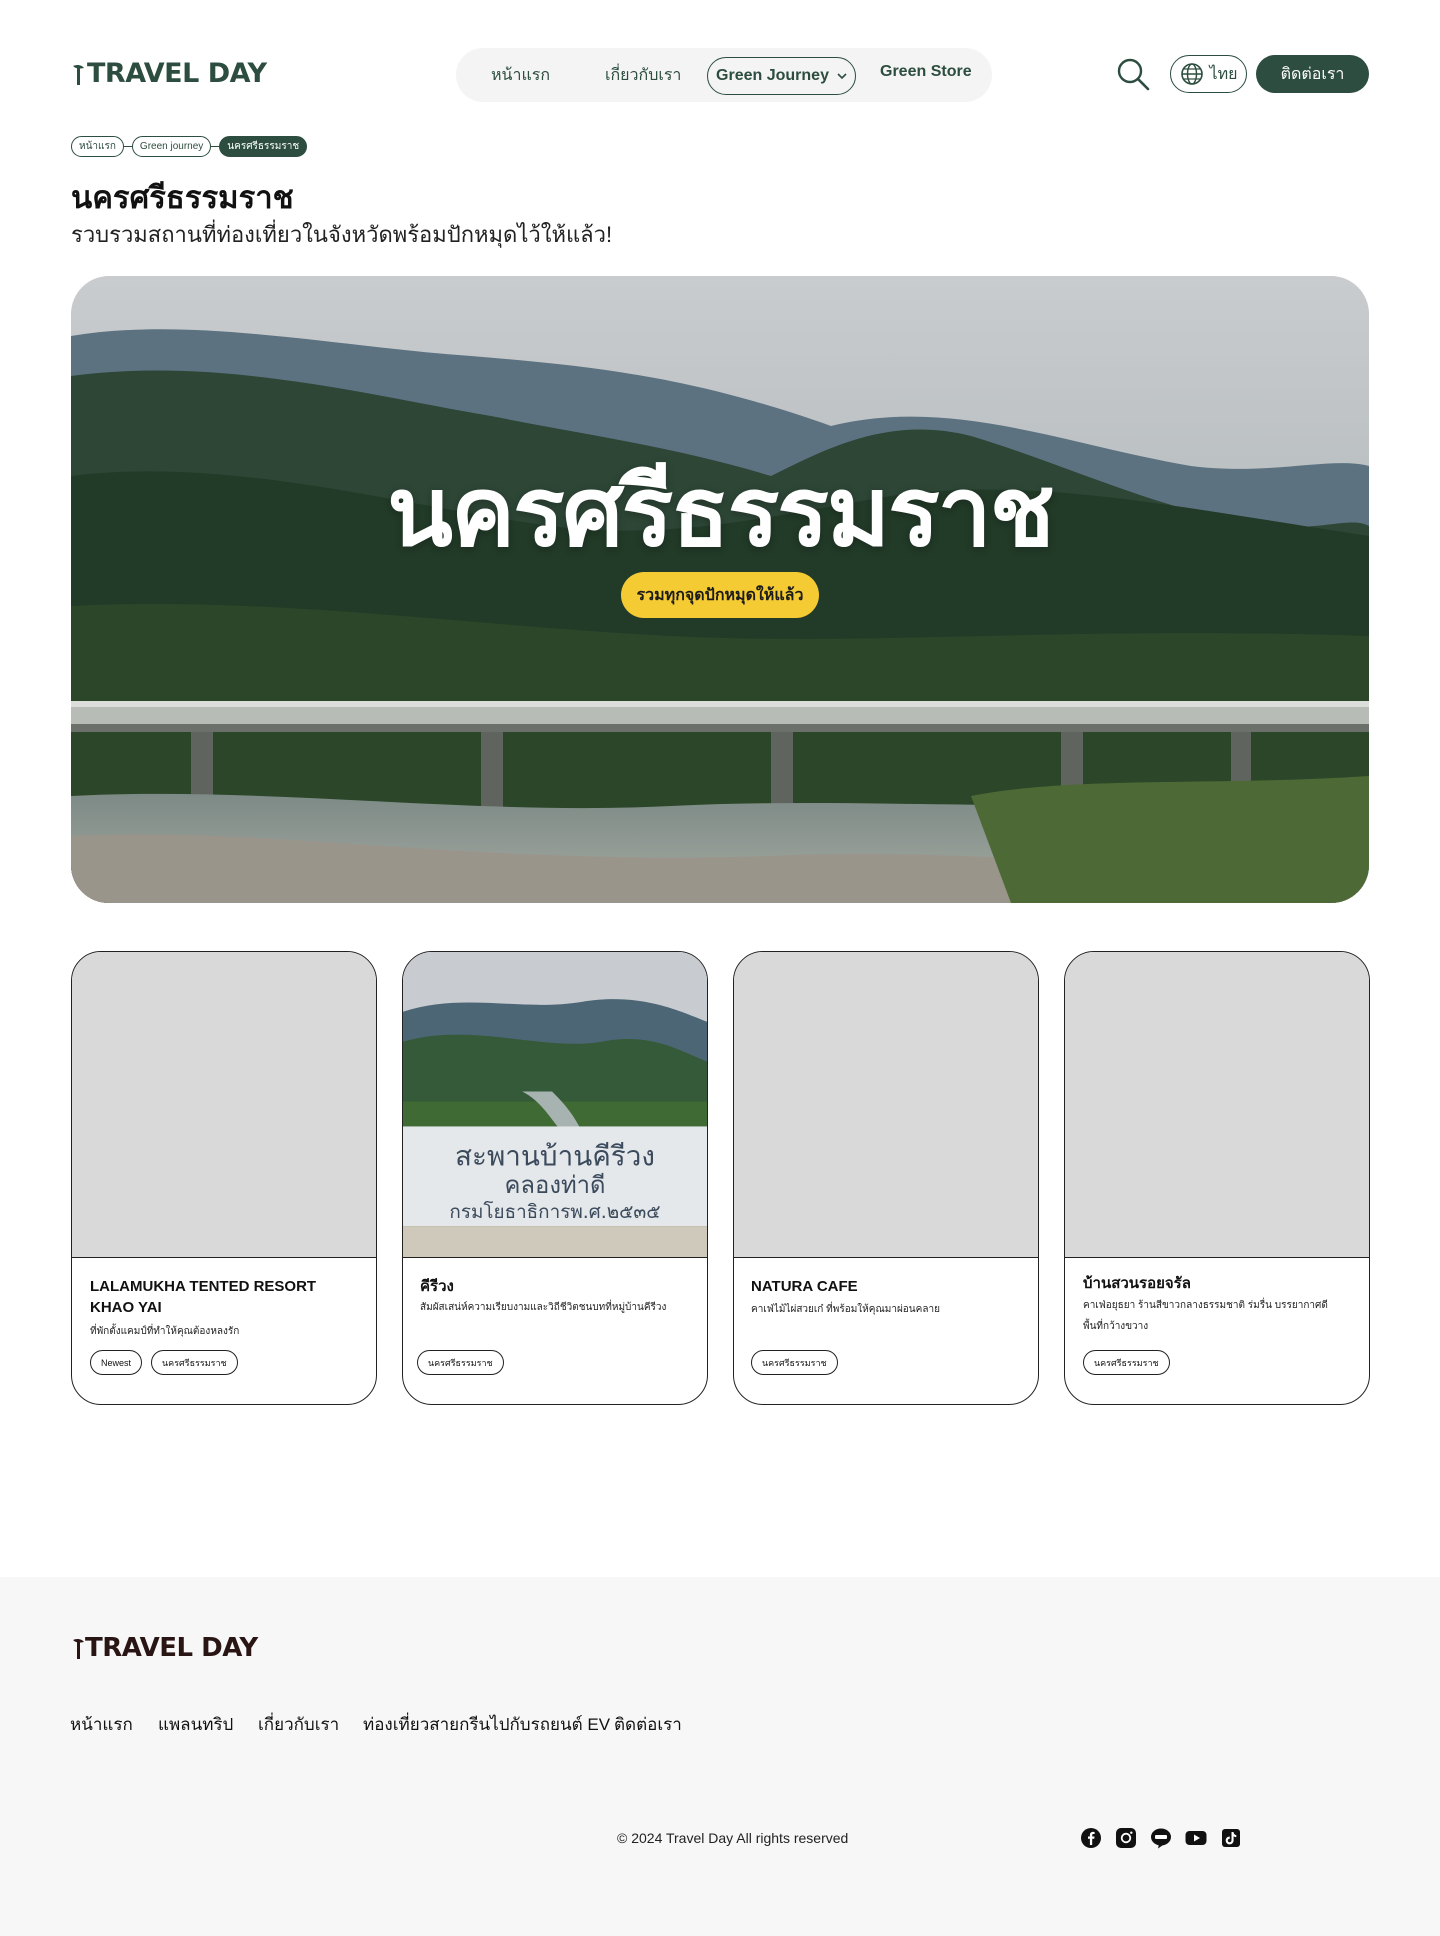 This screenshot has width=1440, height=1936. I want to click on nav-home: หน้าแรก, so click(520, 75).